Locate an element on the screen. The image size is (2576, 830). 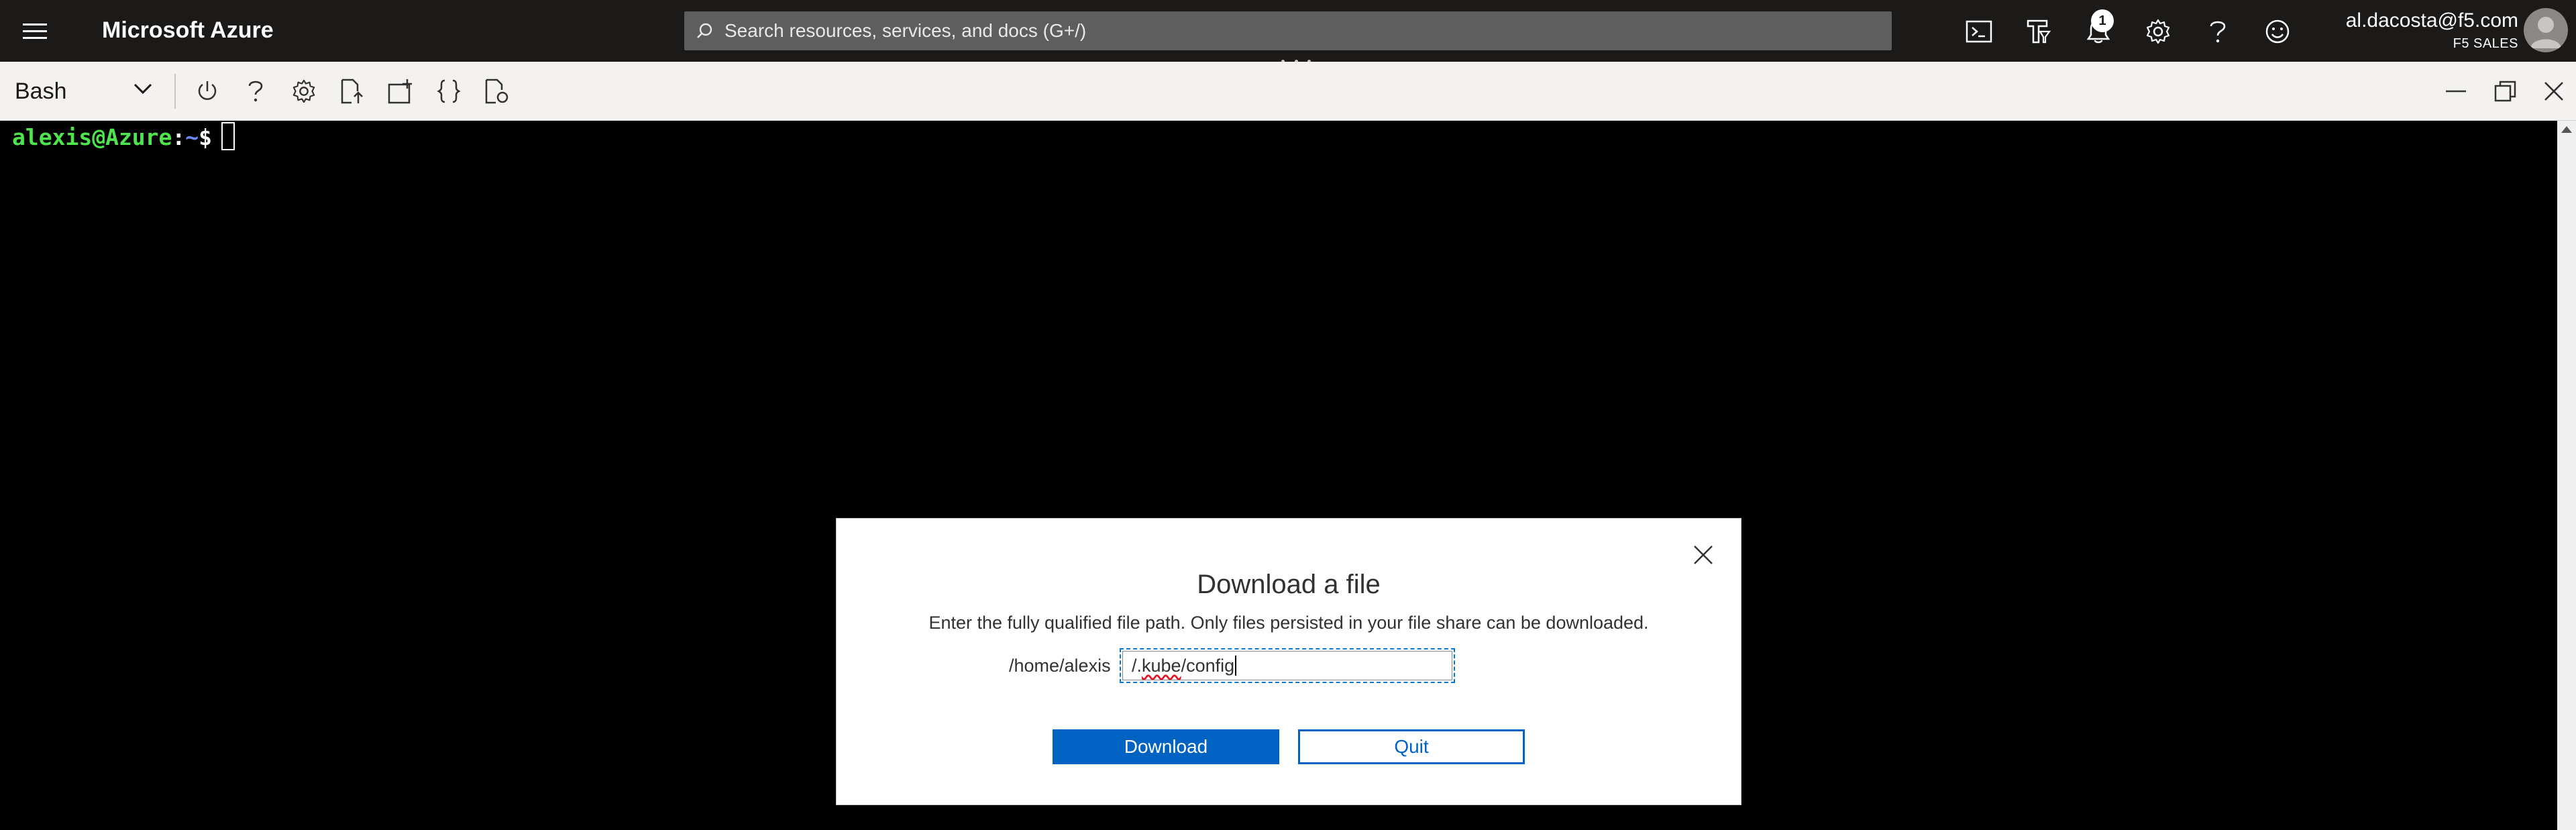
scroll-up-arrow-icon is located at coordinates (2566, 129).